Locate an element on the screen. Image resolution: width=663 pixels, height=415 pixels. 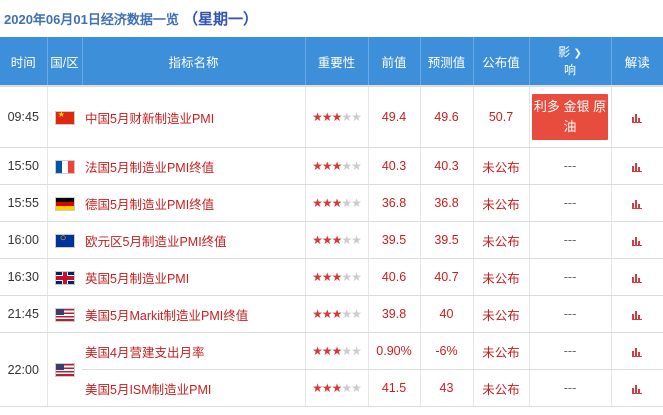
event-time: 22:00 is located at coordinates (24, 369).